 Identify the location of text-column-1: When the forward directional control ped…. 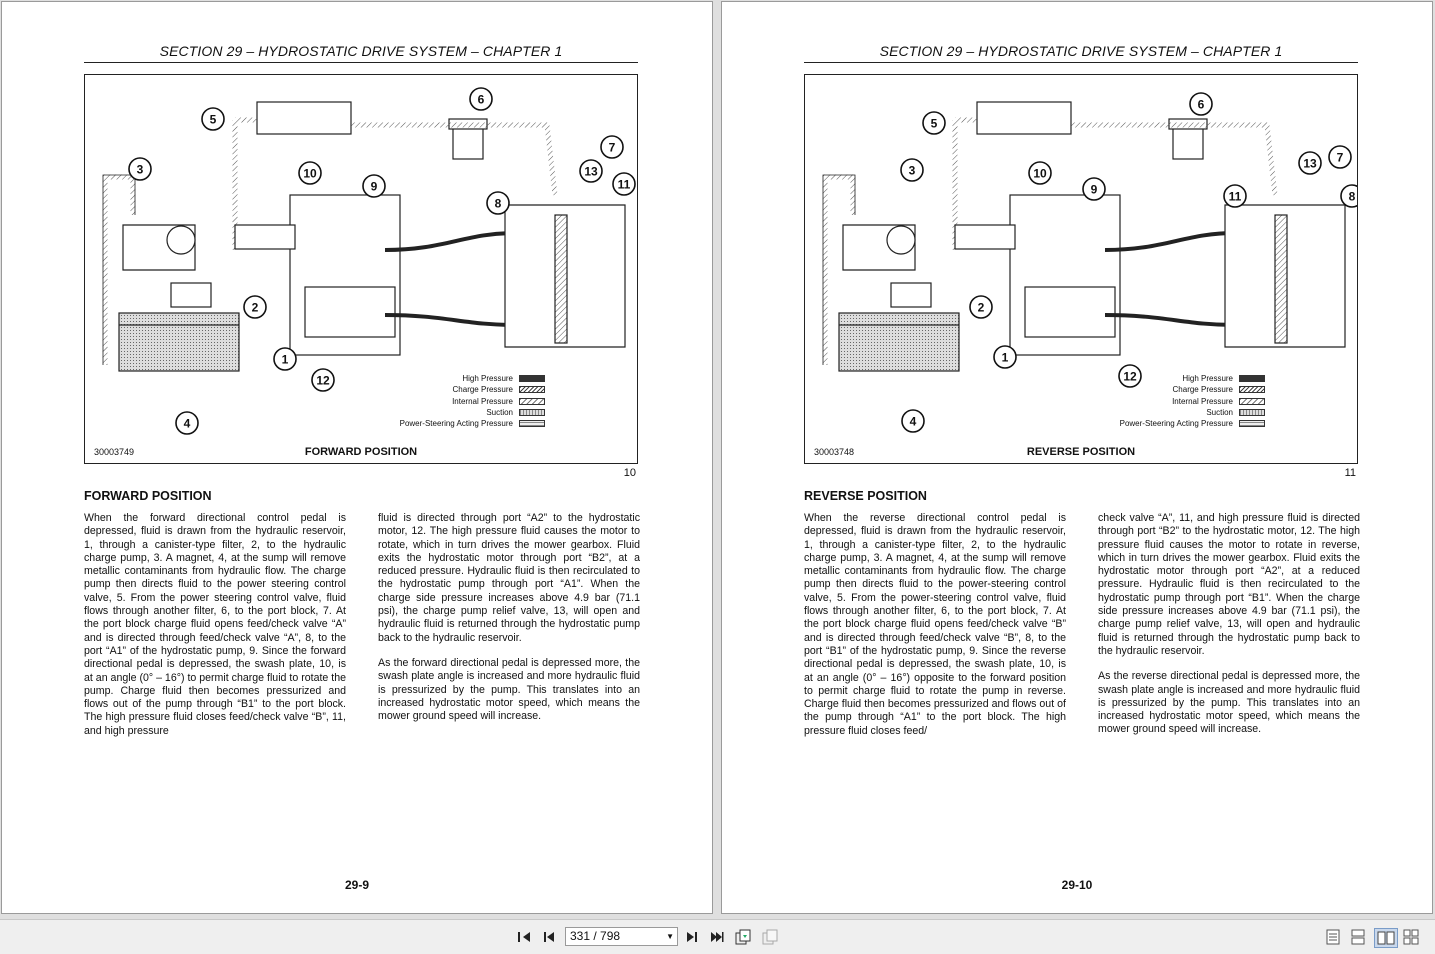
(215, 631).